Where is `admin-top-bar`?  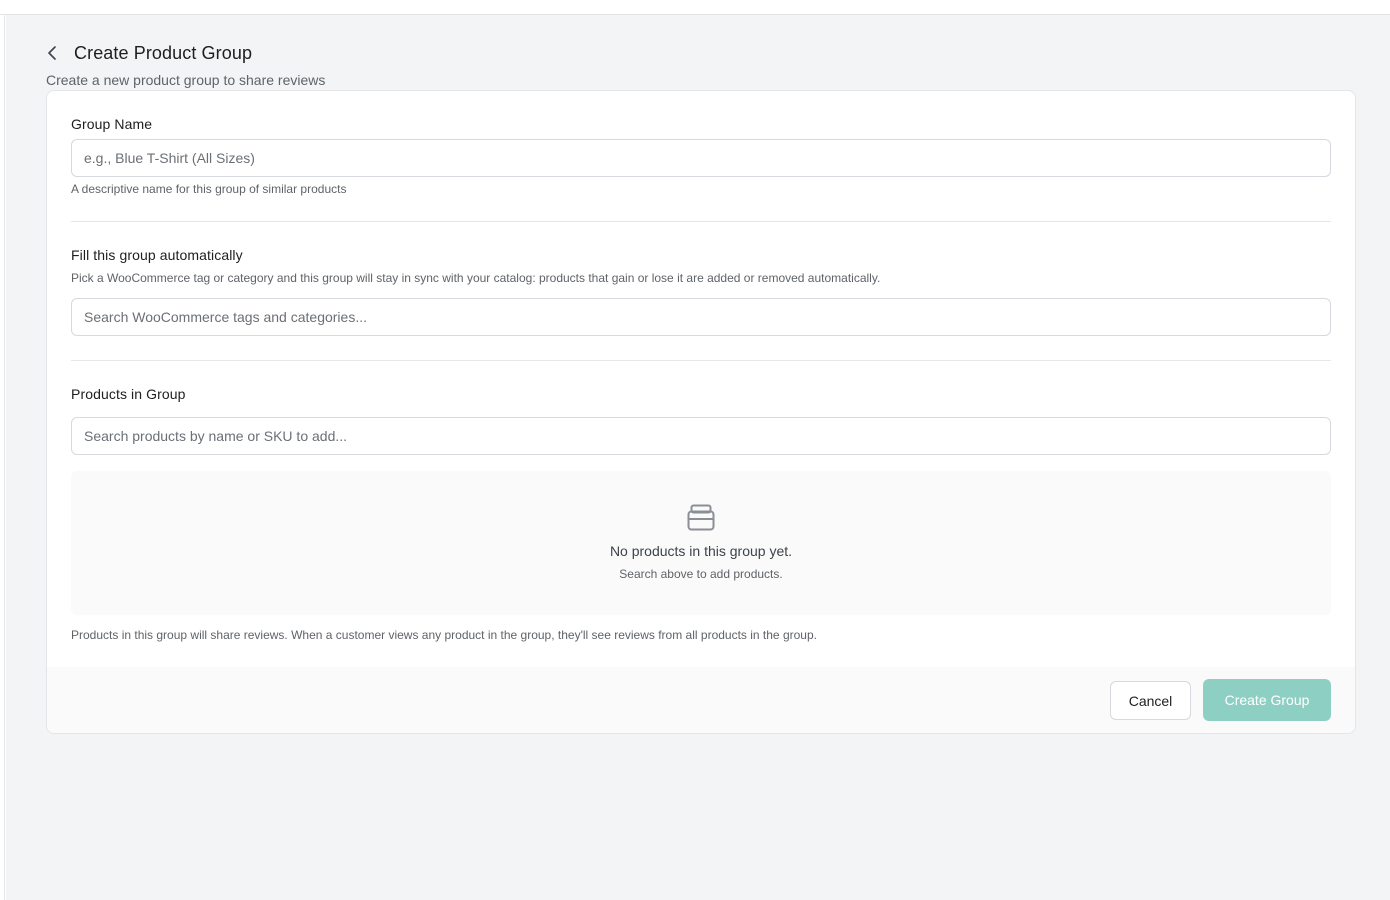
admin-top-bar is located at coordinates (695, 7).